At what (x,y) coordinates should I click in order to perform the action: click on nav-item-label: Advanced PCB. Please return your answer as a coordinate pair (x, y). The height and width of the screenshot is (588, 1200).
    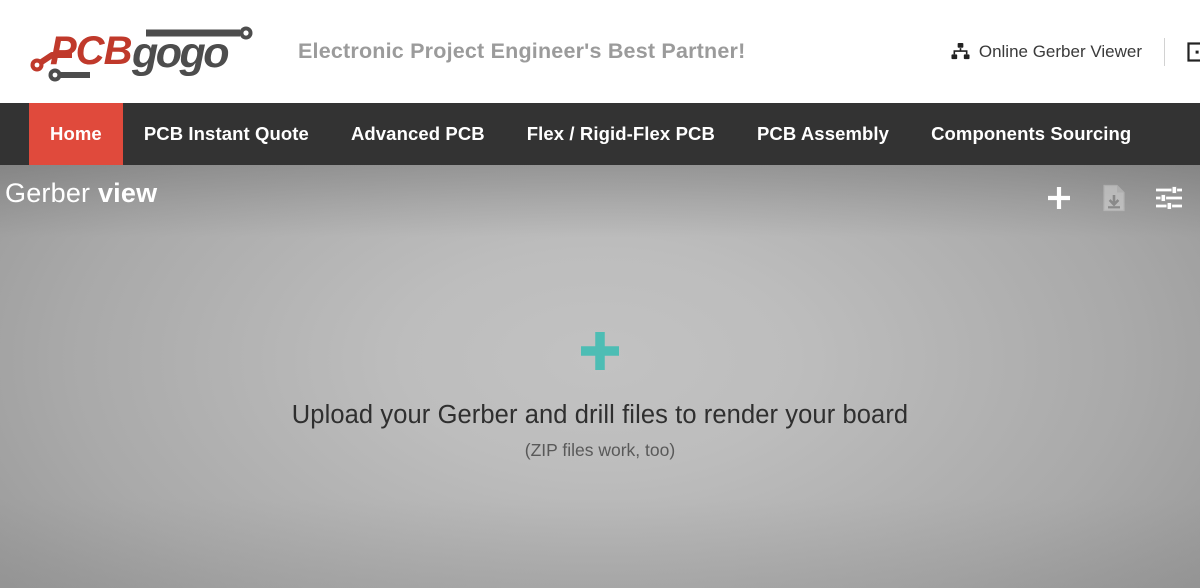
    Looking at the image, I should click on (417, 133).